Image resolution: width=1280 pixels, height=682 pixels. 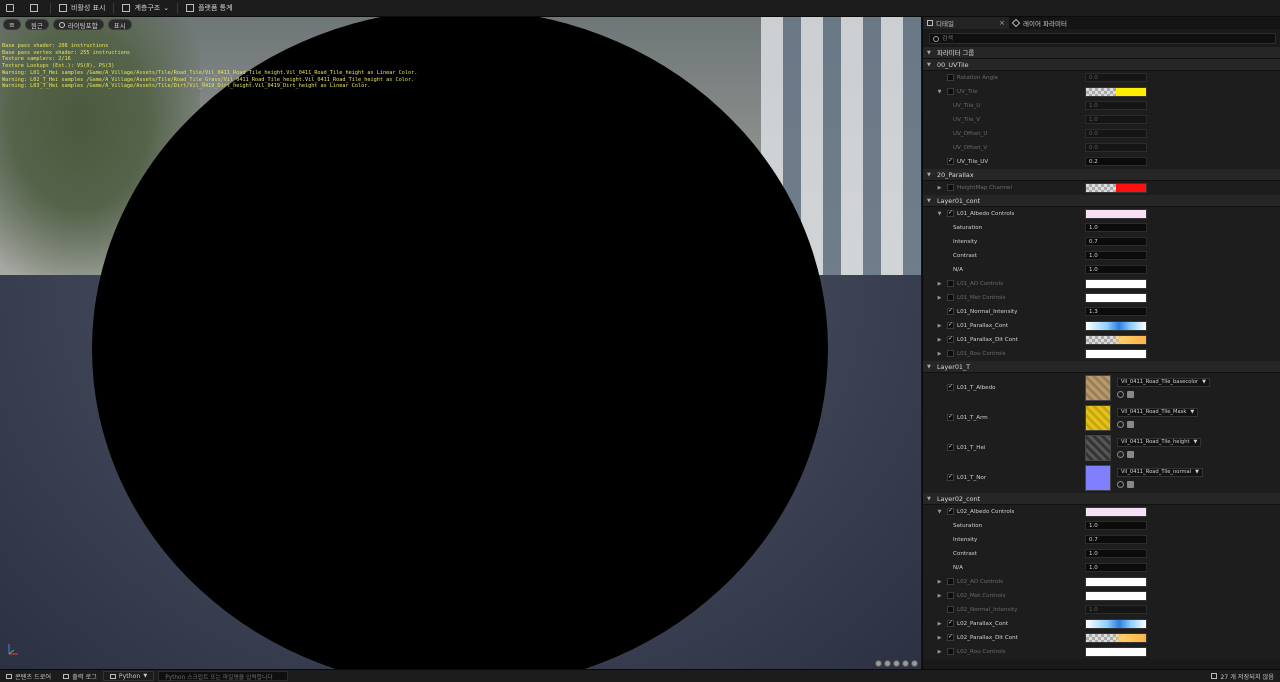 What do you see at coordinates (1101, 175) in the screenshot?
I see `group-header: ▼ 20_Parallax` at bounding box center [1101, 175].